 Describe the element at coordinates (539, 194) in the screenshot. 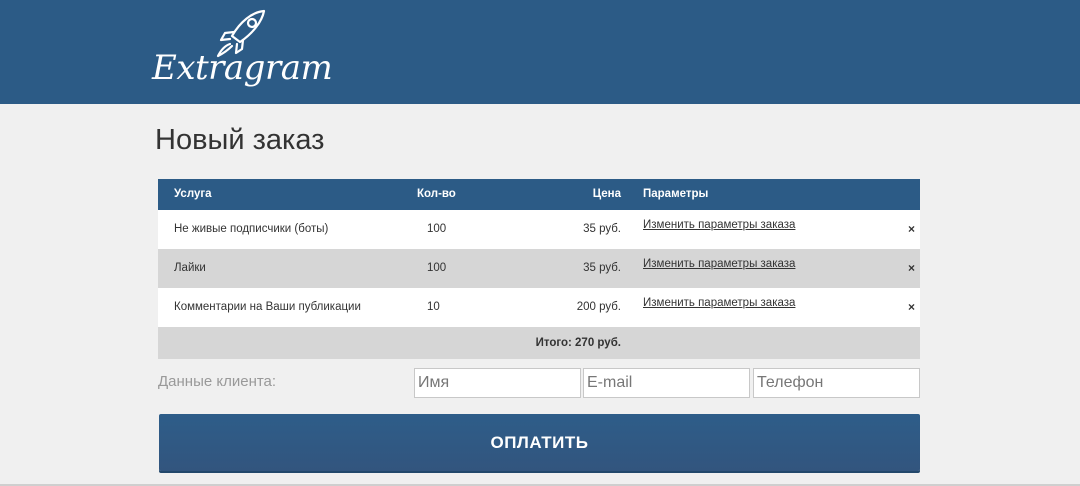

I see `table-header: Услуга Кол-во Цена Параметры` at that location.